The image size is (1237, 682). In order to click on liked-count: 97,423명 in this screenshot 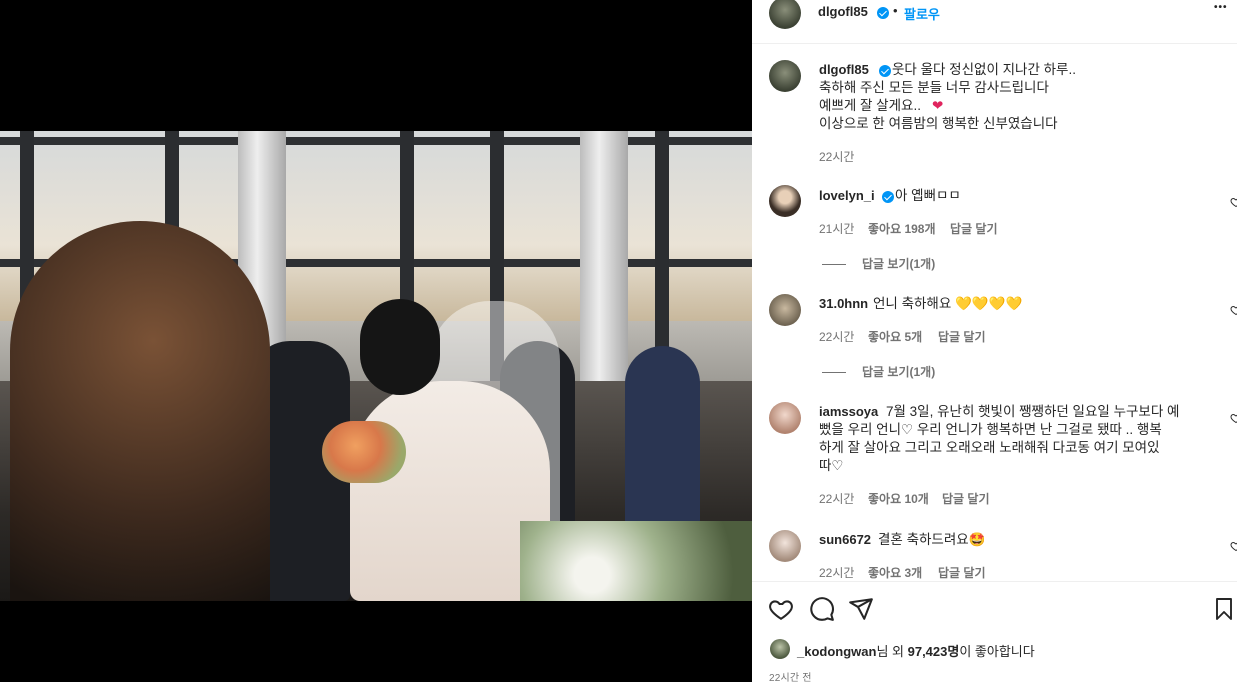, I will do `click(934, 651)`.